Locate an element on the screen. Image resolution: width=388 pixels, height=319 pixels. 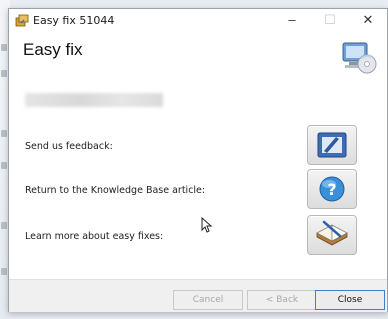
knowledge-base-button: ? is located at coordinates (332, 189).